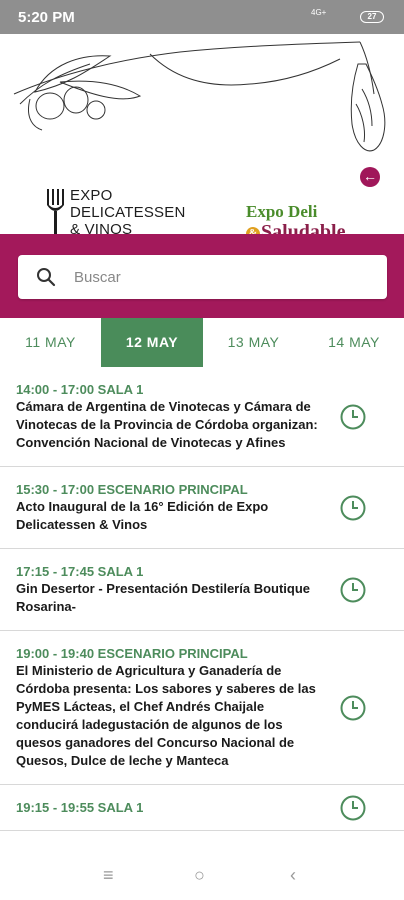  I want to click on tab-11-may: 11 MAY, so click(50, 342).